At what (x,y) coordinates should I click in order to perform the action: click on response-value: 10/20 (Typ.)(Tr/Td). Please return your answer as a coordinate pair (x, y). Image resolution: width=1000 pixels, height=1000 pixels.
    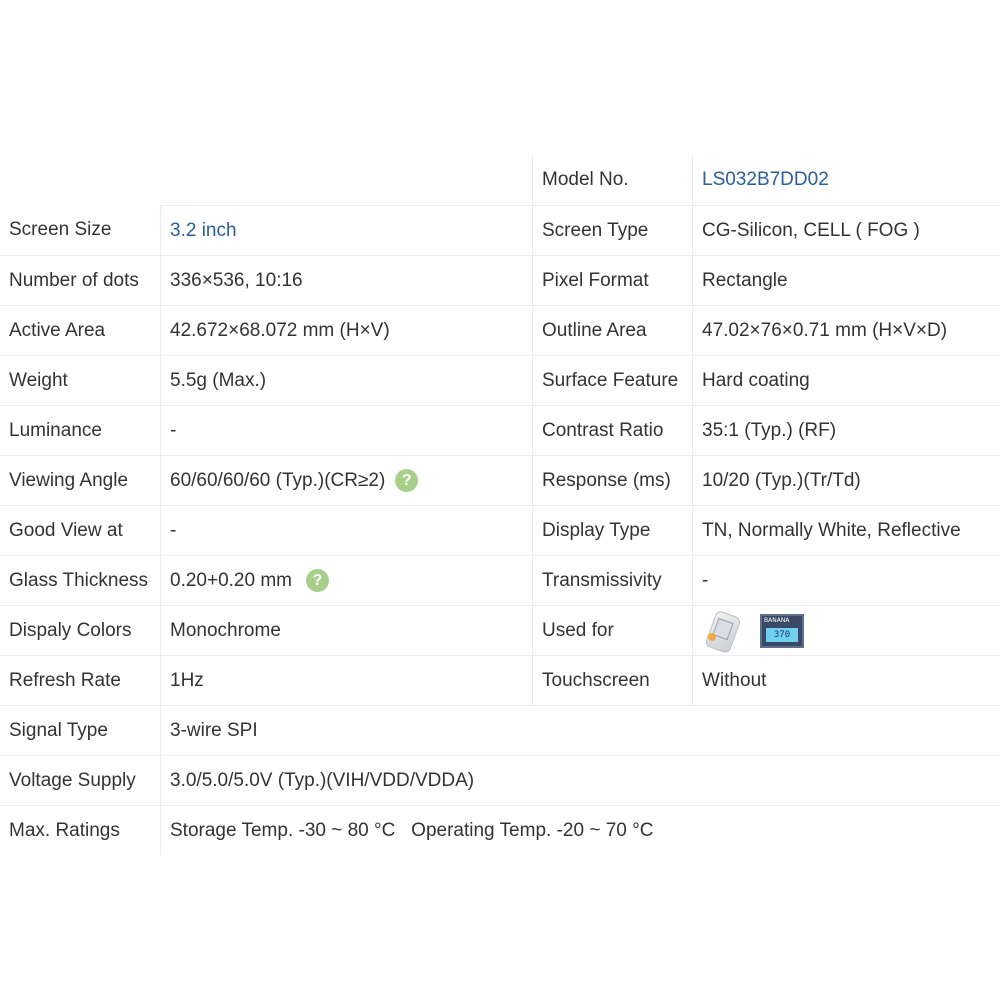
    Looking at the image, I should click on (846, 480).